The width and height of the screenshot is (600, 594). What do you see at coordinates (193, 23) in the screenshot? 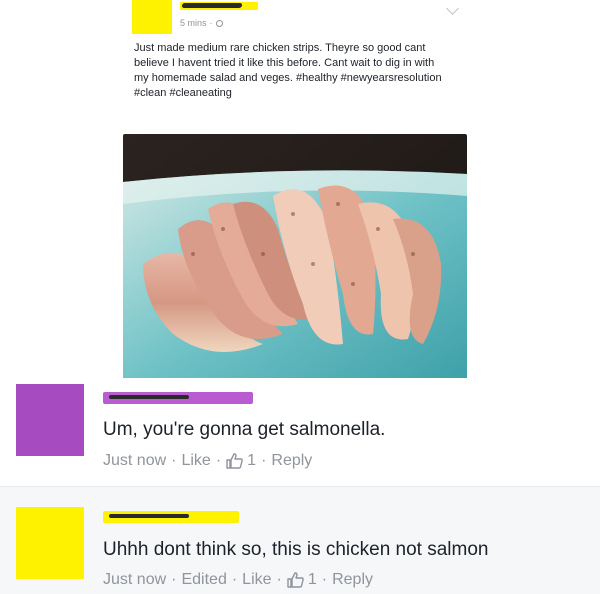
I see `post-time: 5 mins` at bounding box center [193, 23].